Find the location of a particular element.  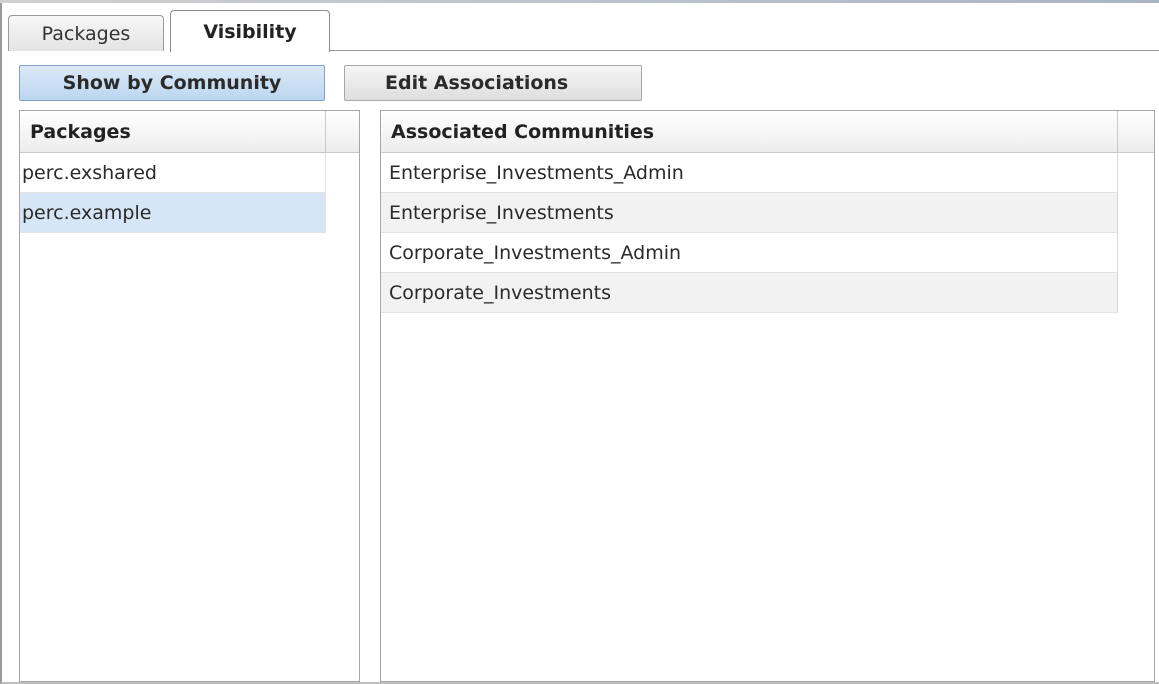

tab-packages: Packages is located at coordinates (86, 33).